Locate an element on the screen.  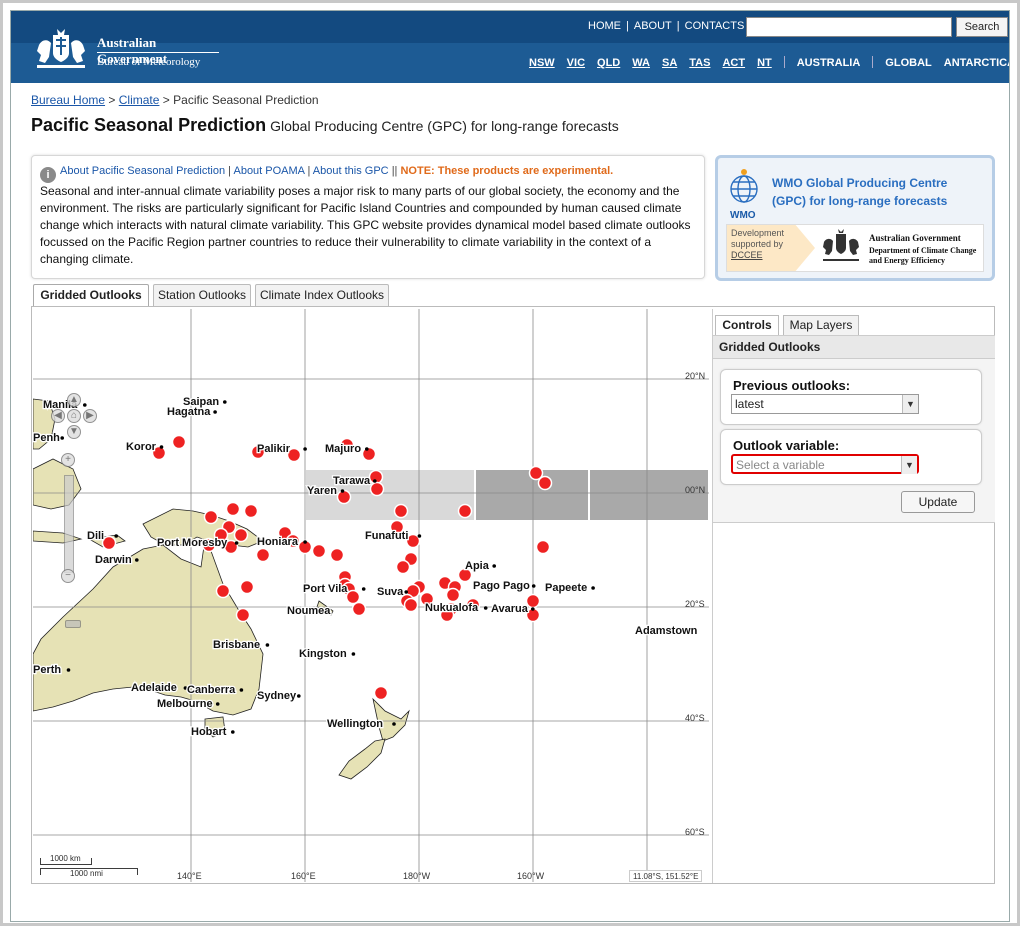
region-link-nsw: NSW is located at coordinates (542, 63).